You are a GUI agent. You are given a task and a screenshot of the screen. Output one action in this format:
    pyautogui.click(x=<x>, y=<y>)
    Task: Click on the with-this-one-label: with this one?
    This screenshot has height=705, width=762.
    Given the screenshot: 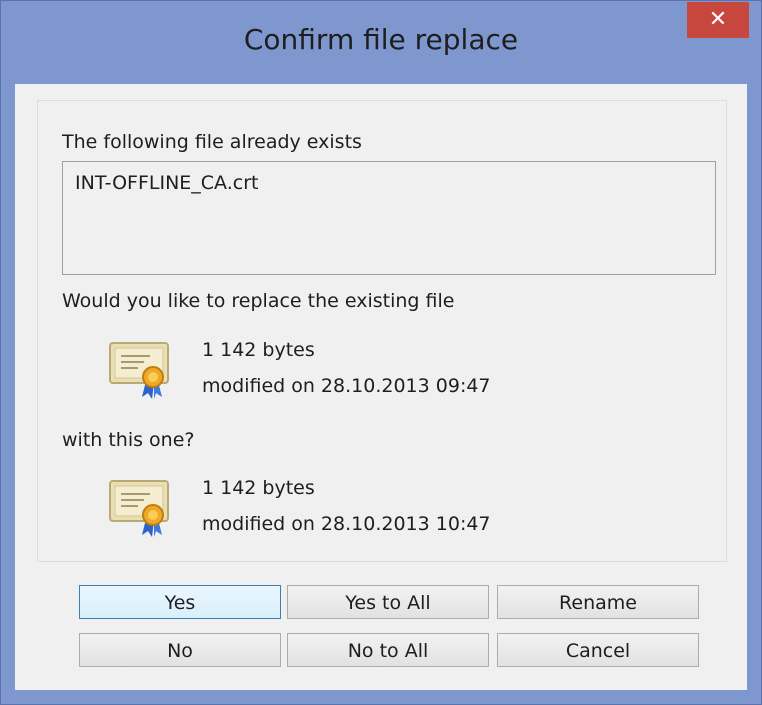 What is the action you would take?
    pyautogui.click(x=128, y=440)
    